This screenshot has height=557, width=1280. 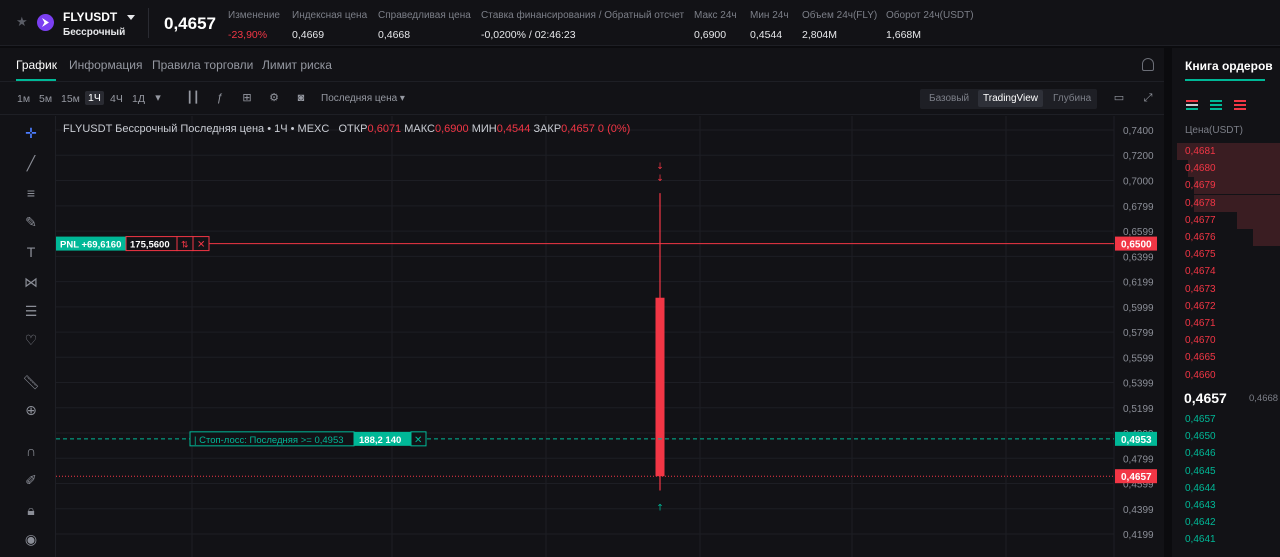 I want to click on timeframe-1m: 1м, so click(x=23, y=99).